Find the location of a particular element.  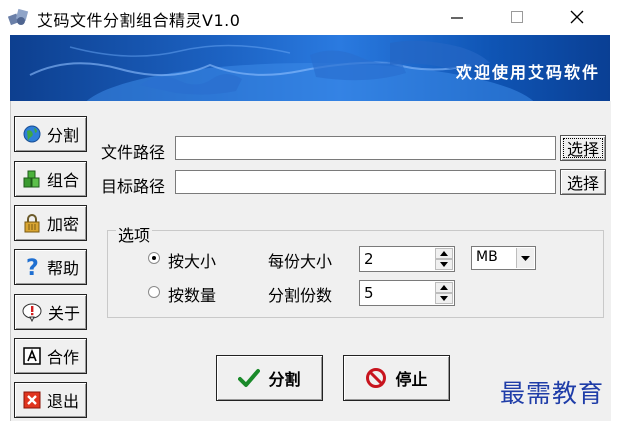

stop-button-label: 停止 is located at coordinates (411, 379).